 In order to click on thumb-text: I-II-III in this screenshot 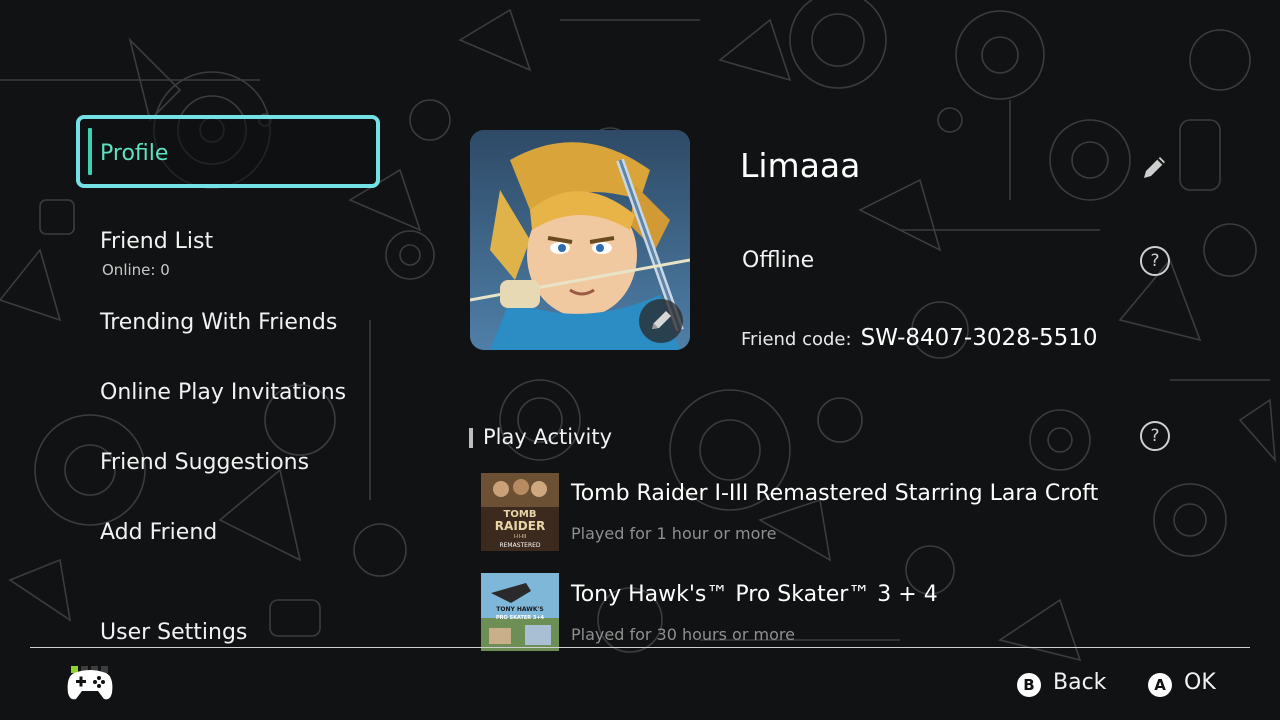, I will do `click(520, 537)`.